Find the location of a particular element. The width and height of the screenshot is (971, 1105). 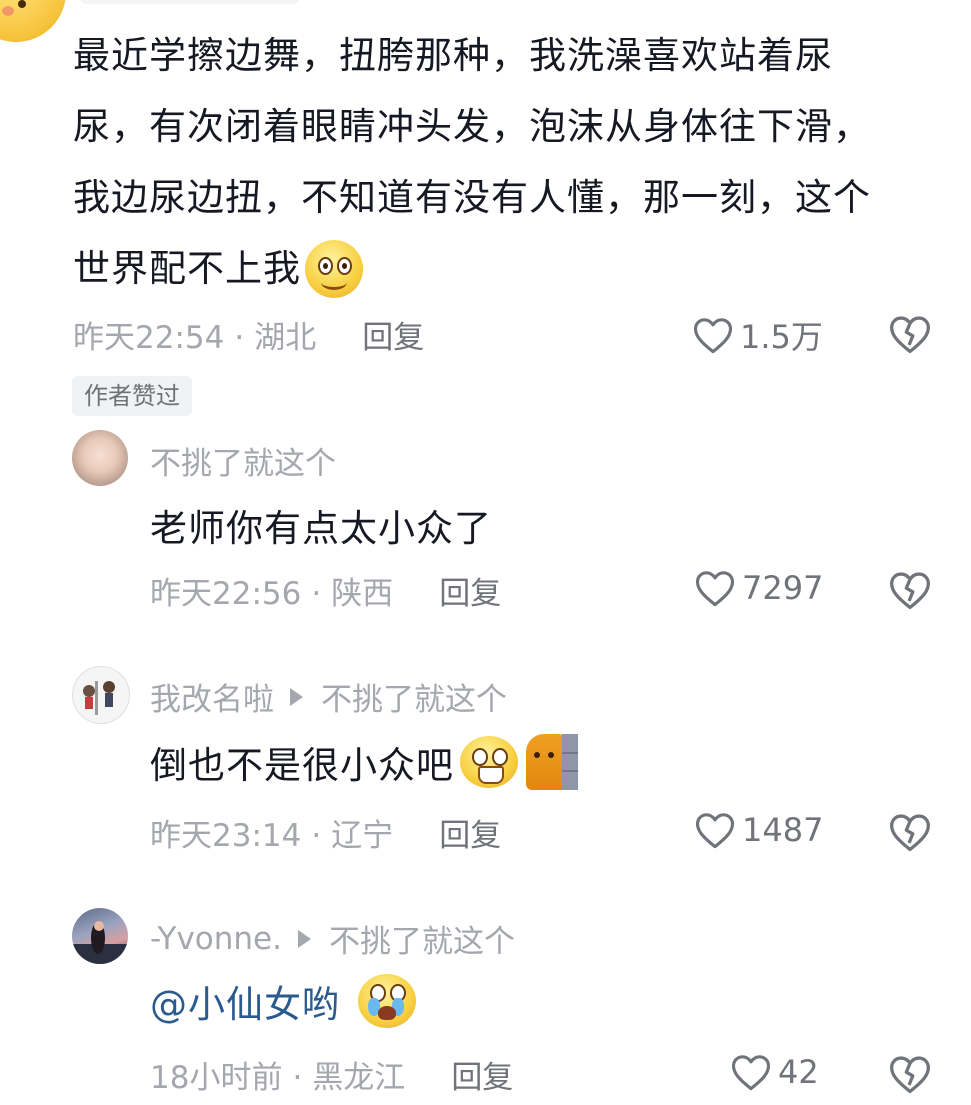

reply-time: 昨天23:14 is located at coordinates (226, 836).